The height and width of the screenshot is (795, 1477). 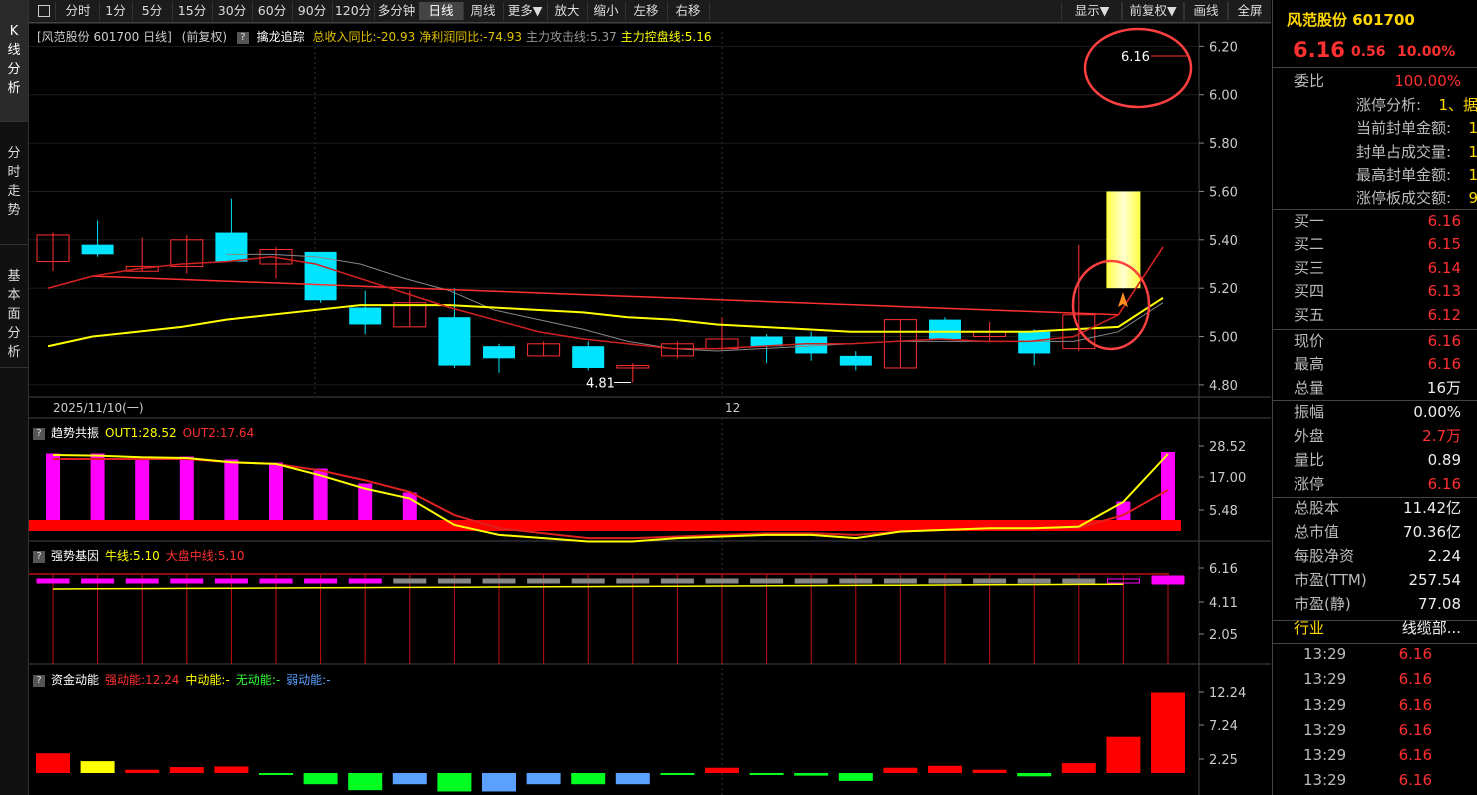 What do you see at coordinates (1309, 484) in the screenshot?
I see `quote-label: 涨停` at bounding box center [1309, 484].